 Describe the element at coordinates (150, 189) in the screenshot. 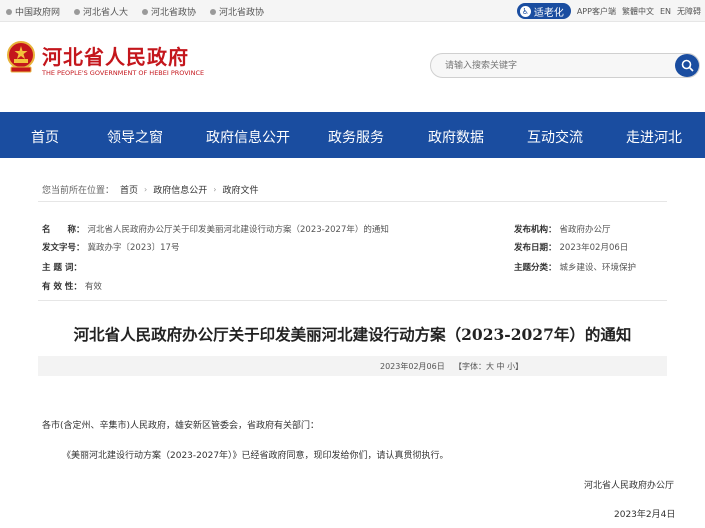

I see `breadcrumb: 您当前所在位置： 首页 › 政府信息公开 › 政府文件` at that location.